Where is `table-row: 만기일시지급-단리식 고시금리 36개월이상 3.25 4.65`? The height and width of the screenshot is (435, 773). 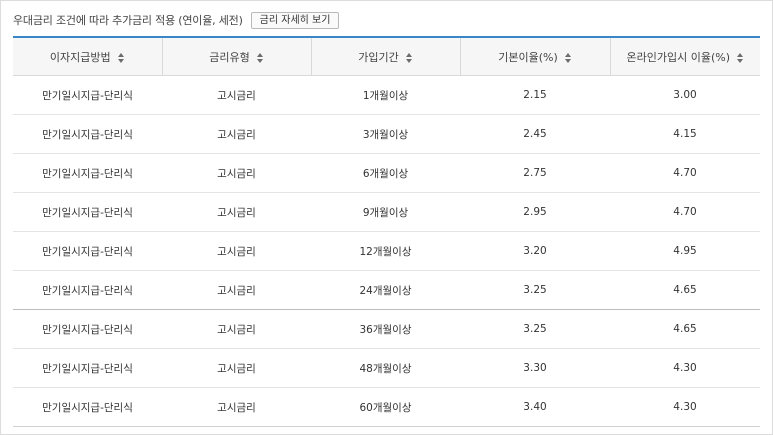
table-row: 만기일시지급-단리식 고시금리 36개월이상 3.25 4.65 is located at coordinates (386, 329).